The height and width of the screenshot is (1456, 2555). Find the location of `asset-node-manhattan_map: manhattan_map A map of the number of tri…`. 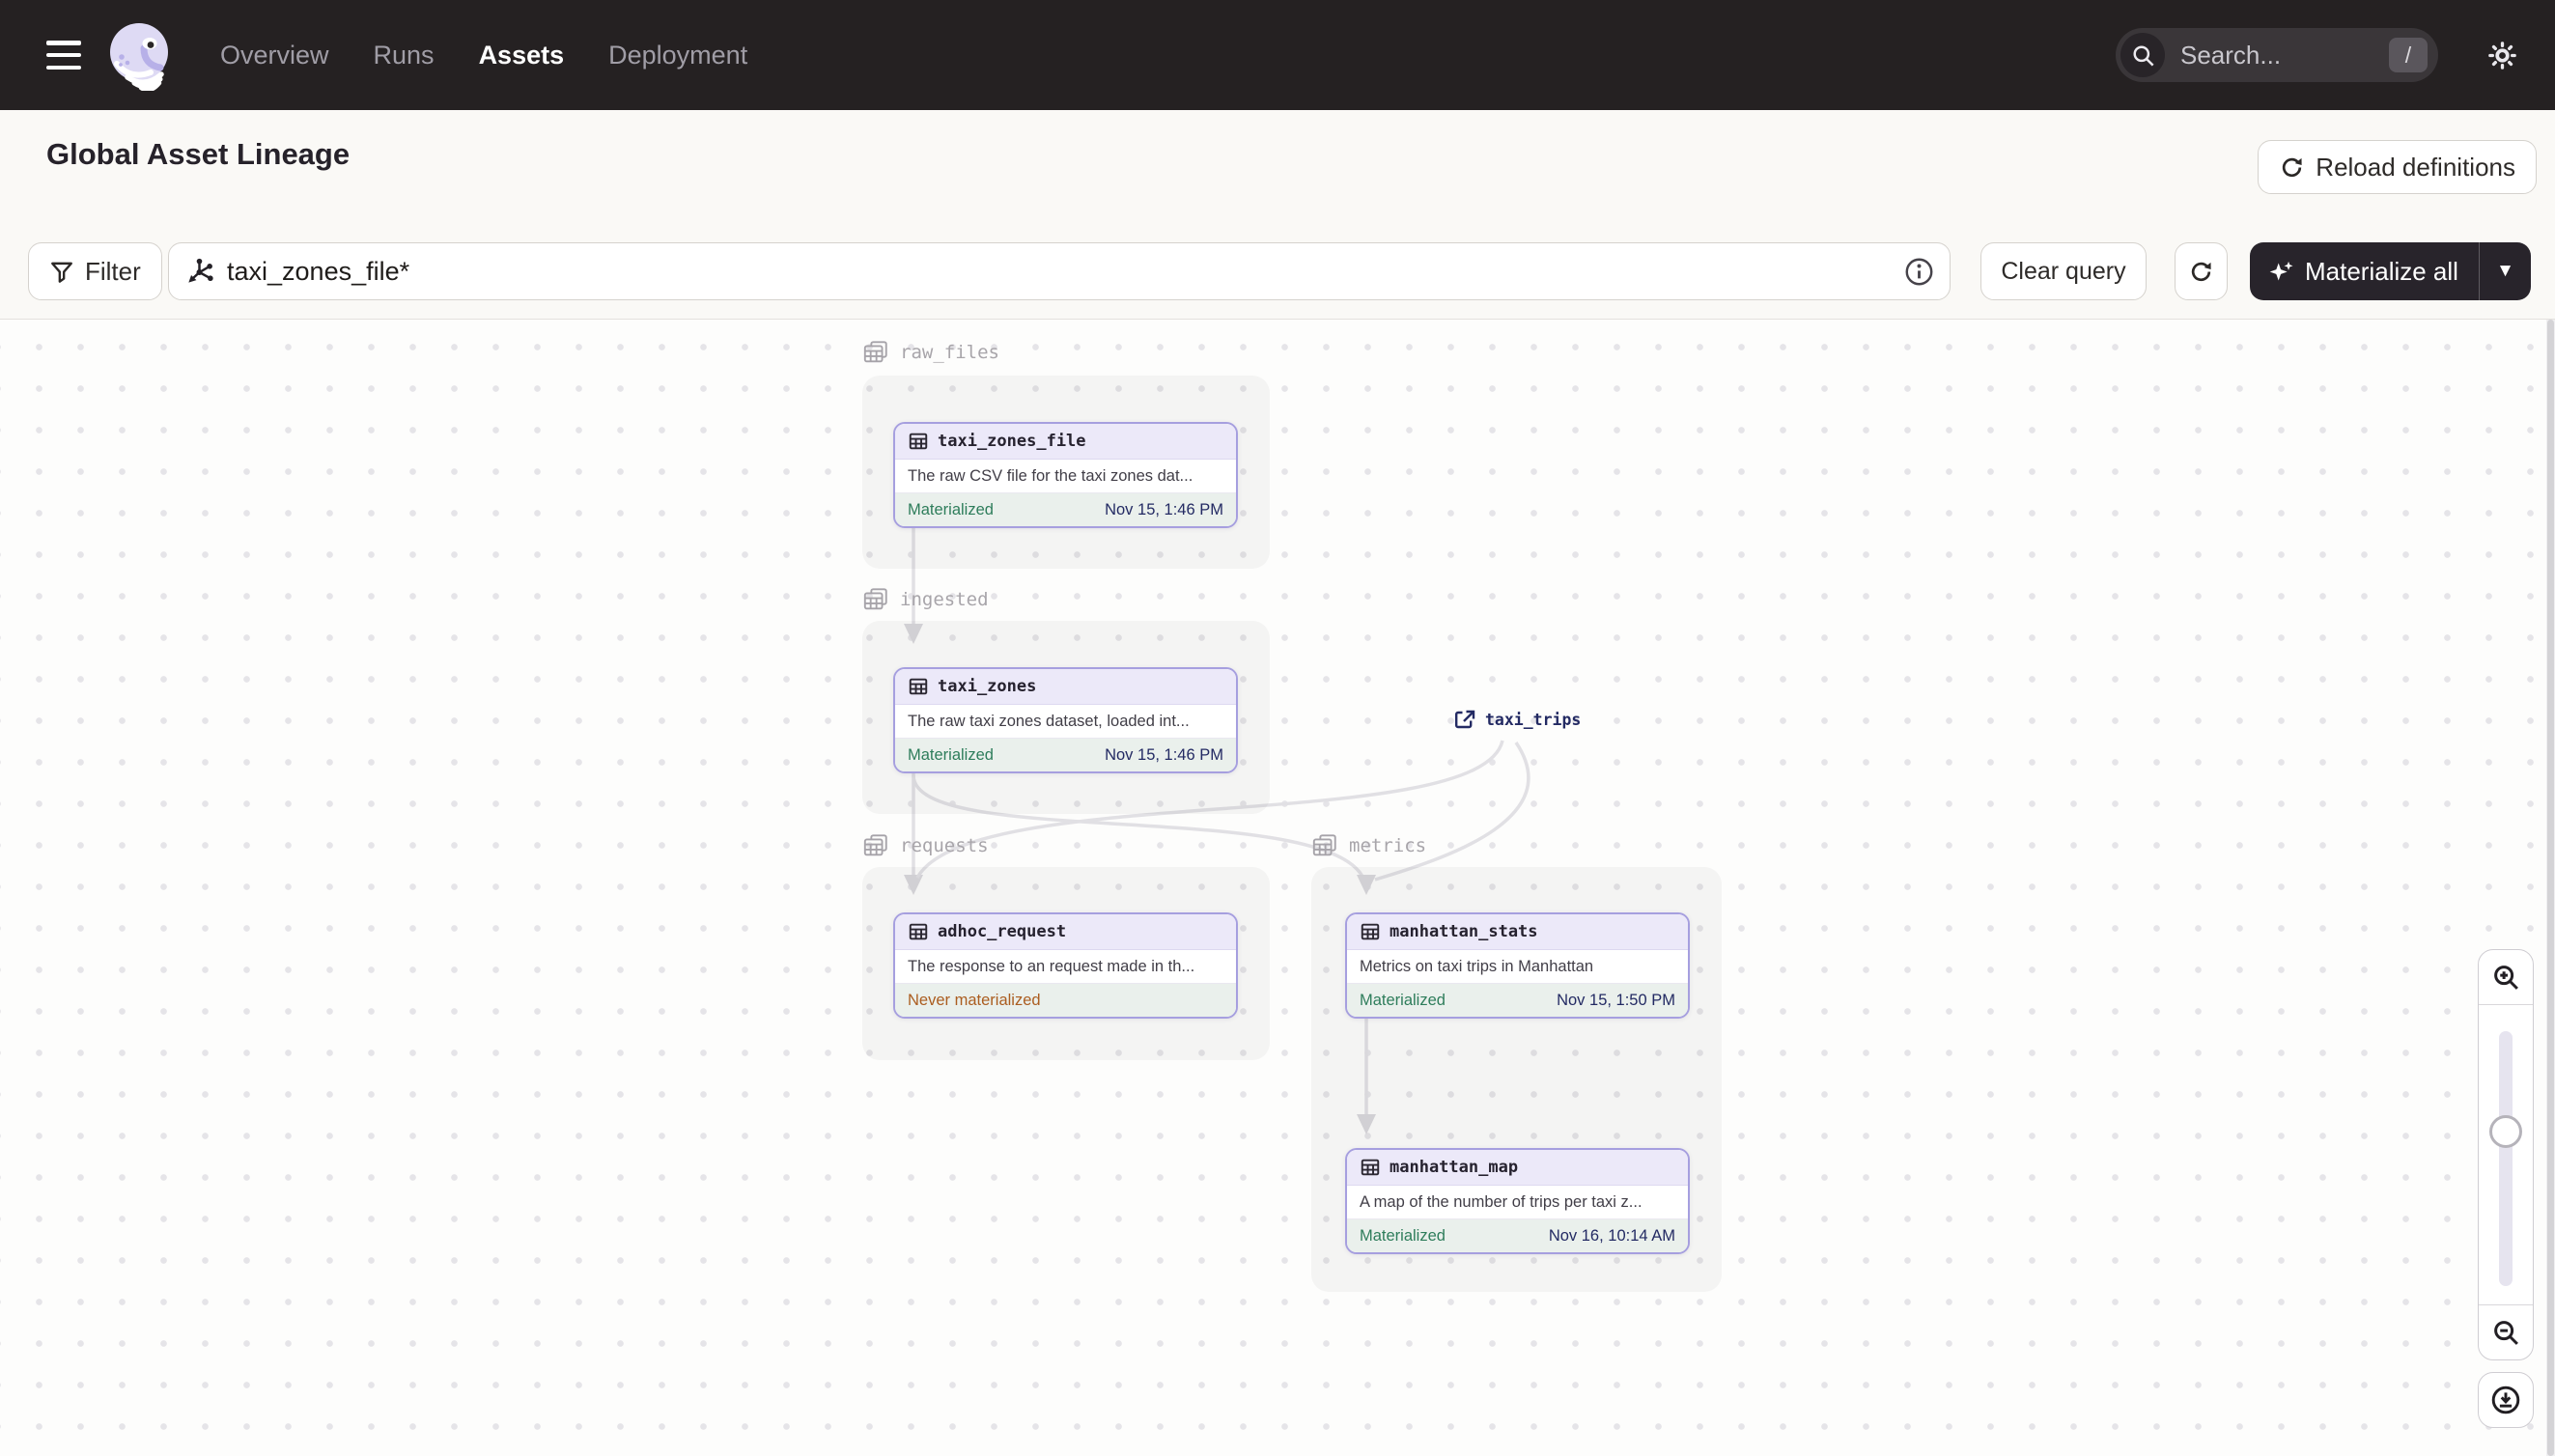

asset-node-manhattan_map: manhattan_map A map of the number of tri… is located at coordinates (1517, 1201).